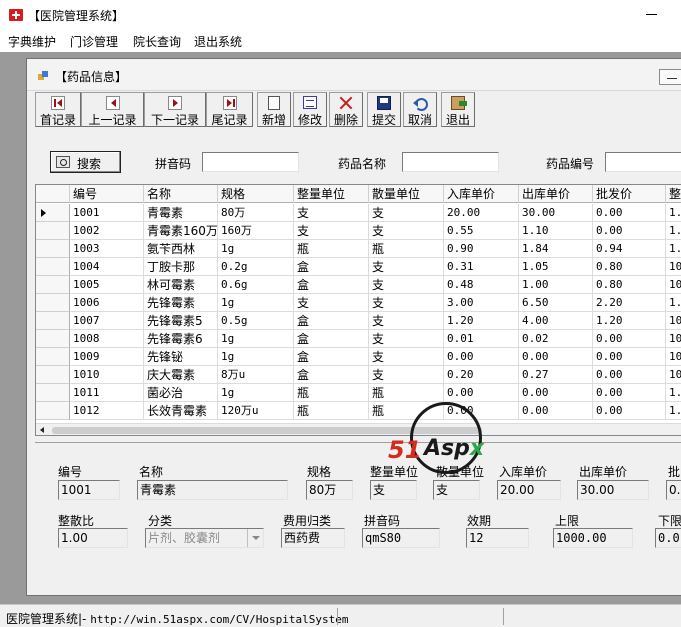 This screenshot has height=627, width=681. I want to click on table-row: 1007 先锋霉素5 0.5g 盒支 1.20 4.00 1.20 10, so click(358, 321).